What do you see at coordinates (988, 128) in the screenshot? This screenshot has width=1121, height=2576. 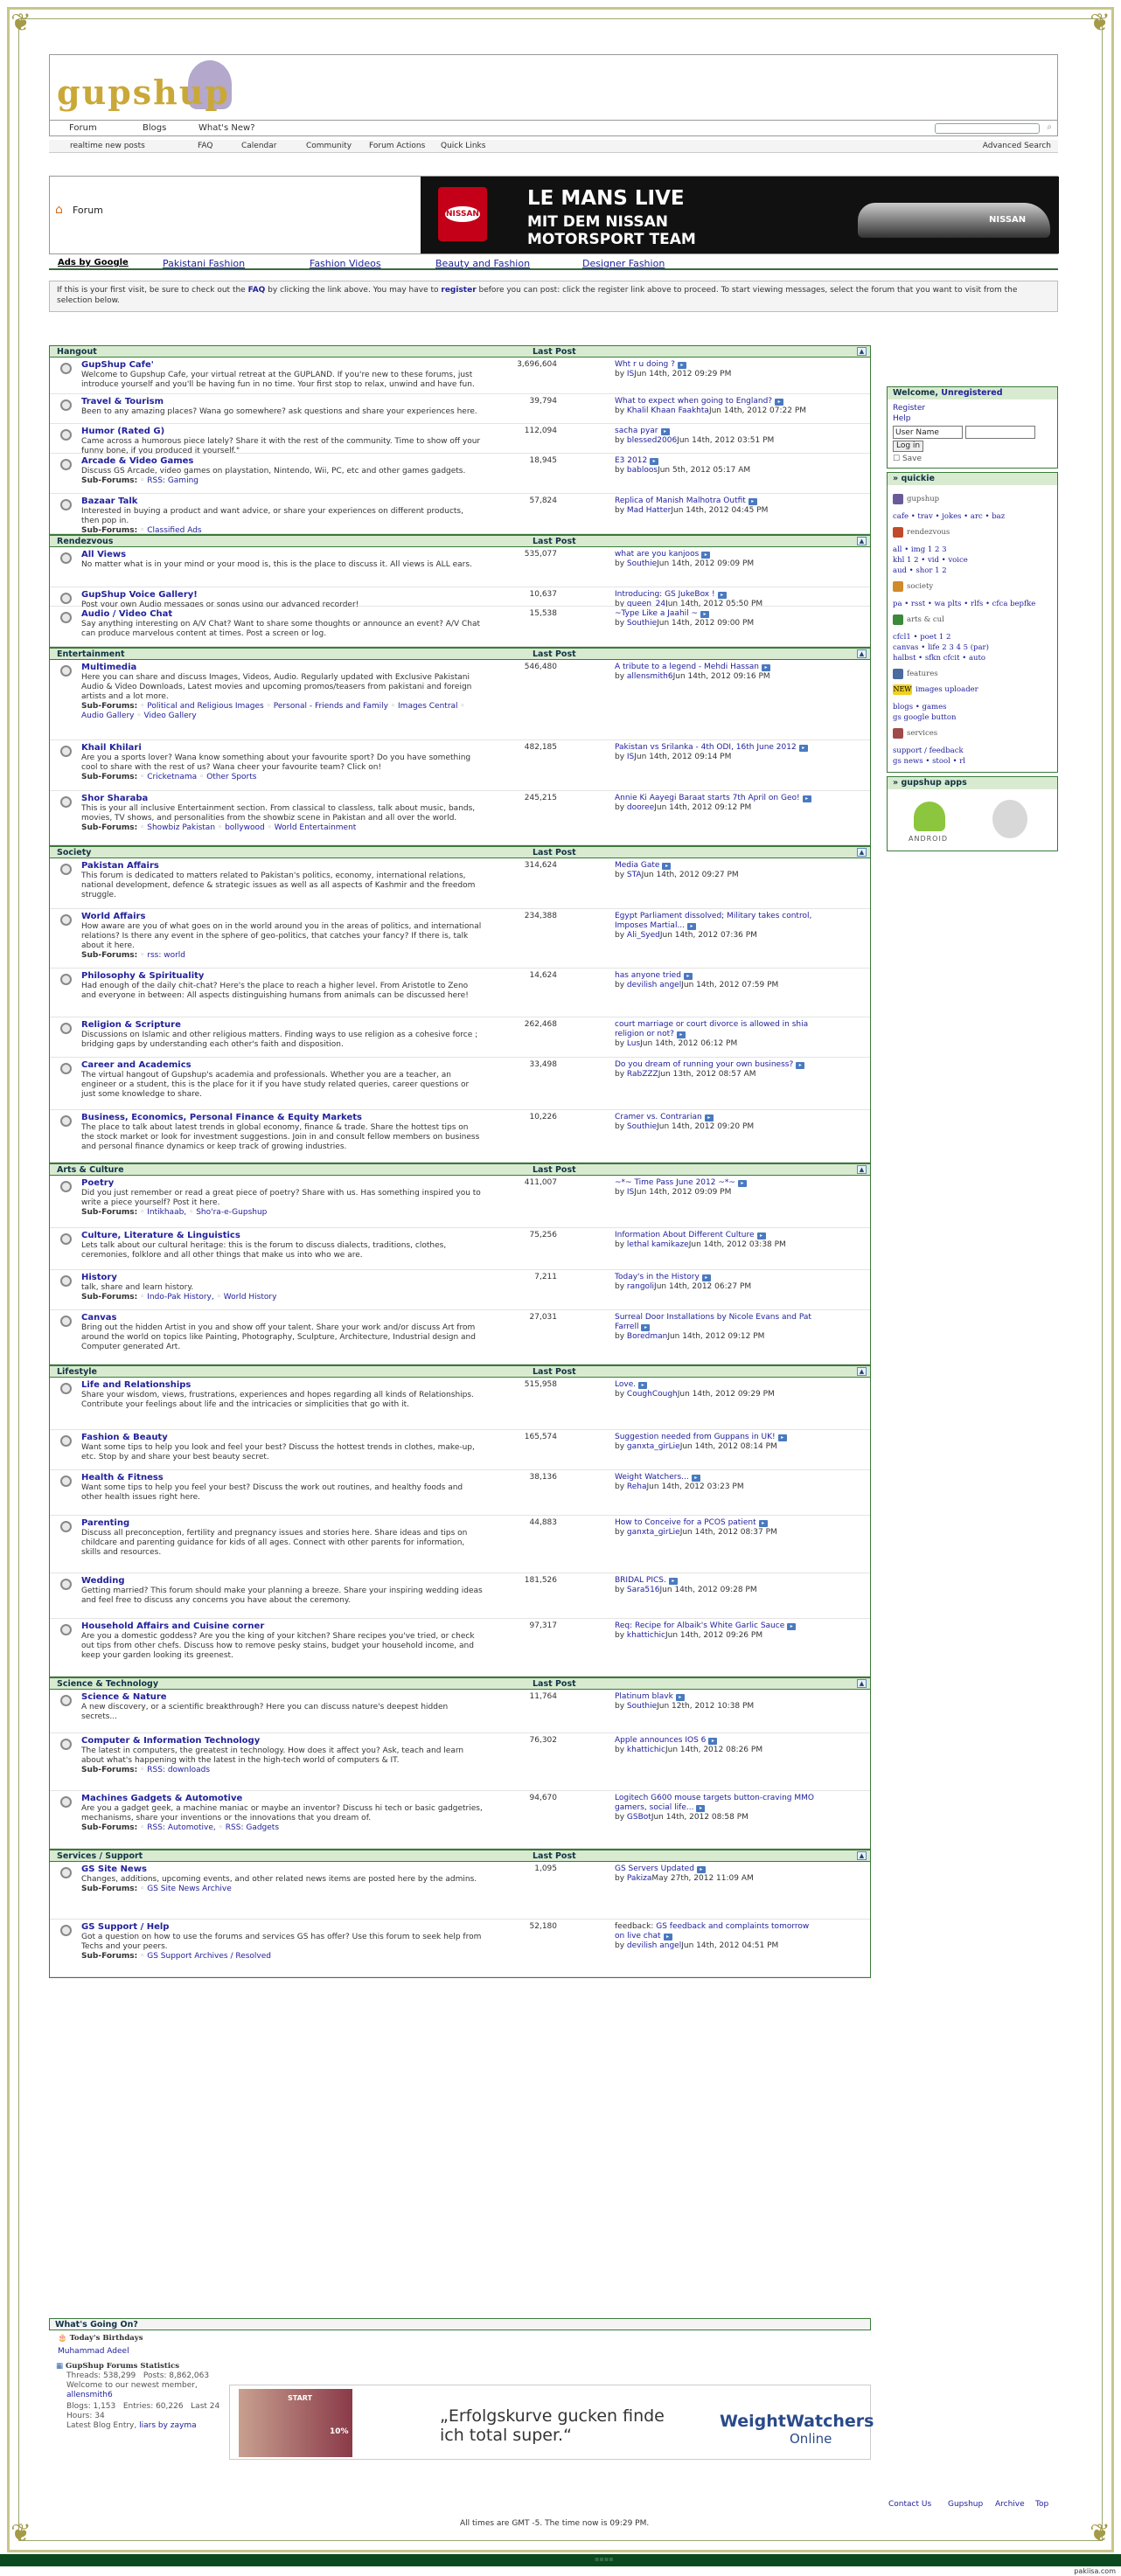 I see `search-input` at bounding box center [988, 128].